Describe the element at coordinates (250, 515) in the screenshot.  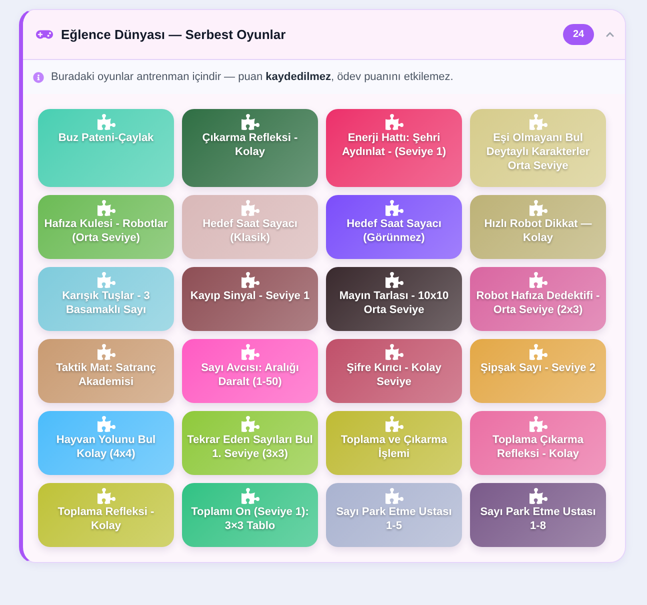
I see `game-tile: Toplamı On (Seviye 1): 3×3 Tablo` at that location.